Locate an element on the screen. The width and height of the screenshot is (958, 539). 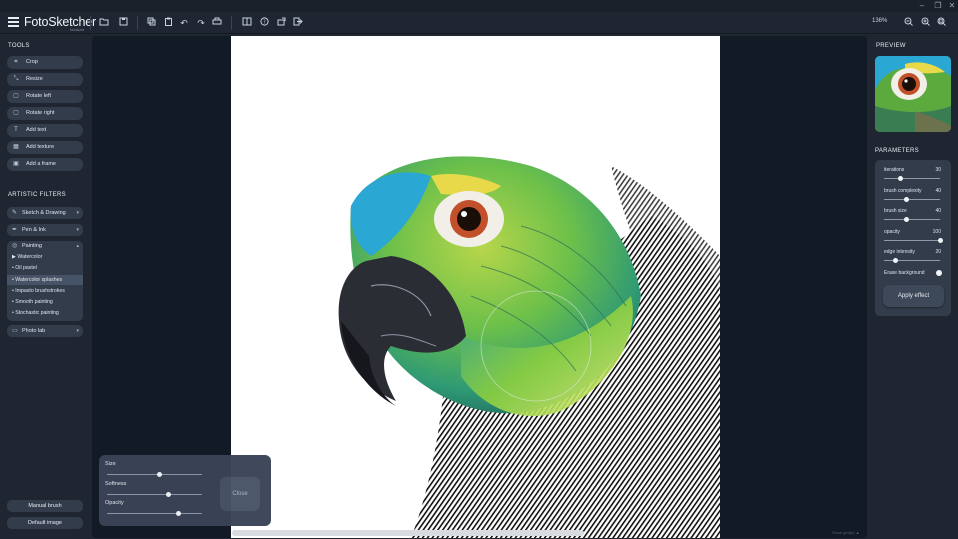
brush-complexity-slider-knob is located at coordinates (906, 199).